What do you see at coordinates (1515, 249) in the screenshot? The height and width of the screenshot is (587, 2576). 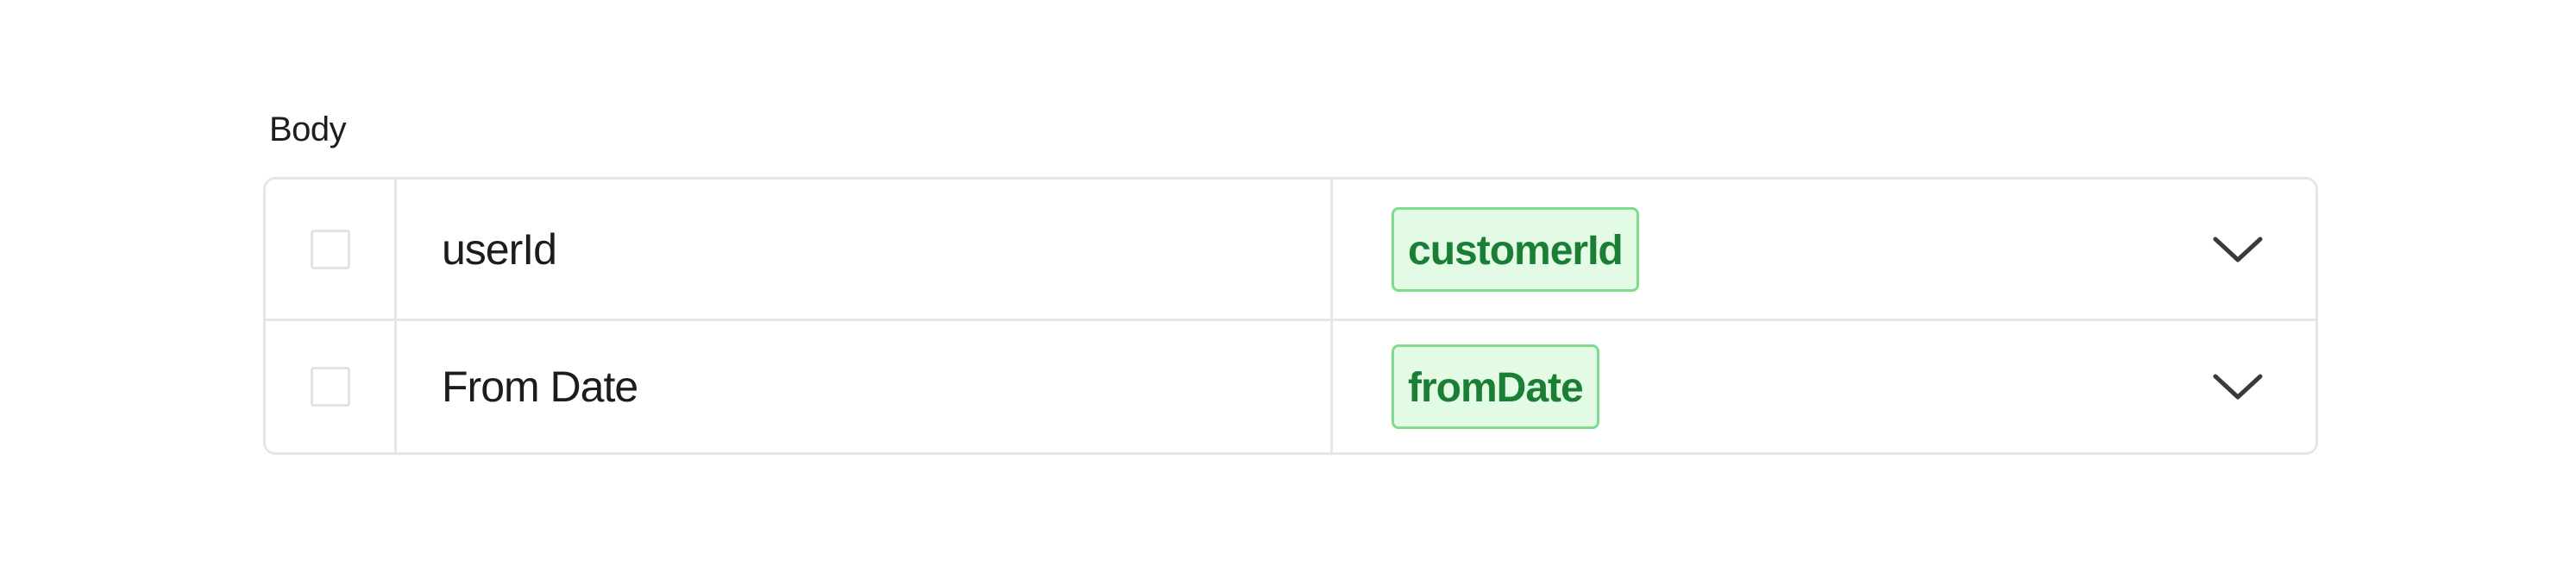 I see `variable-chip: customerId` at bounding box center [1515, 249].